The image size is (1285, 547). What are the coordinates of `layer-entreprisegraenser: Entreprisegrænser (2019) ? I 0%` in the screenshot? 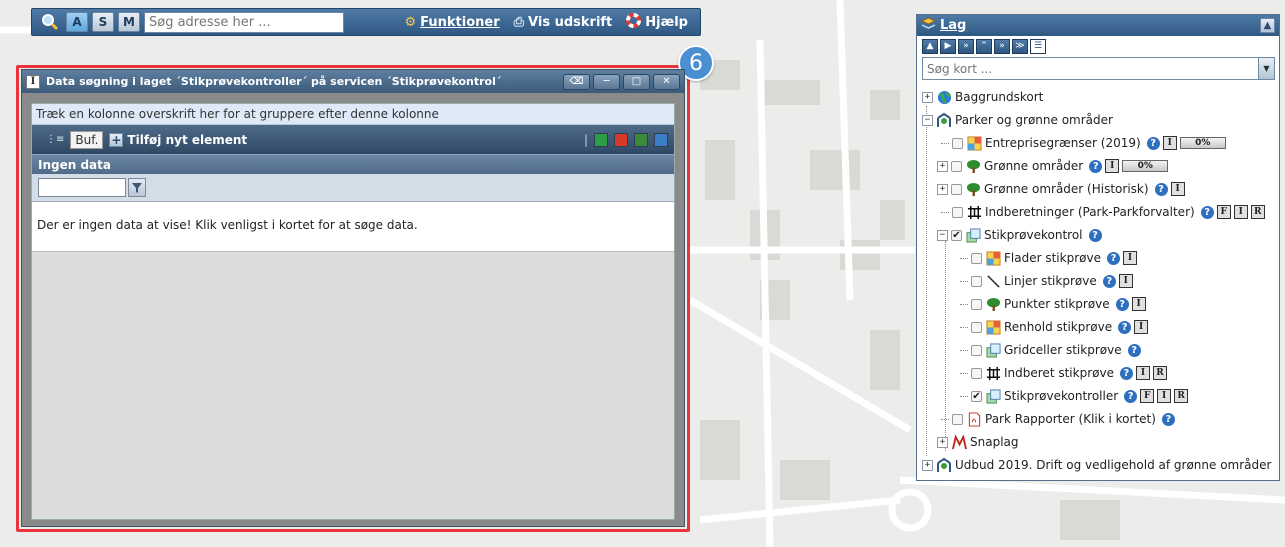 It's located at (1083, 143).